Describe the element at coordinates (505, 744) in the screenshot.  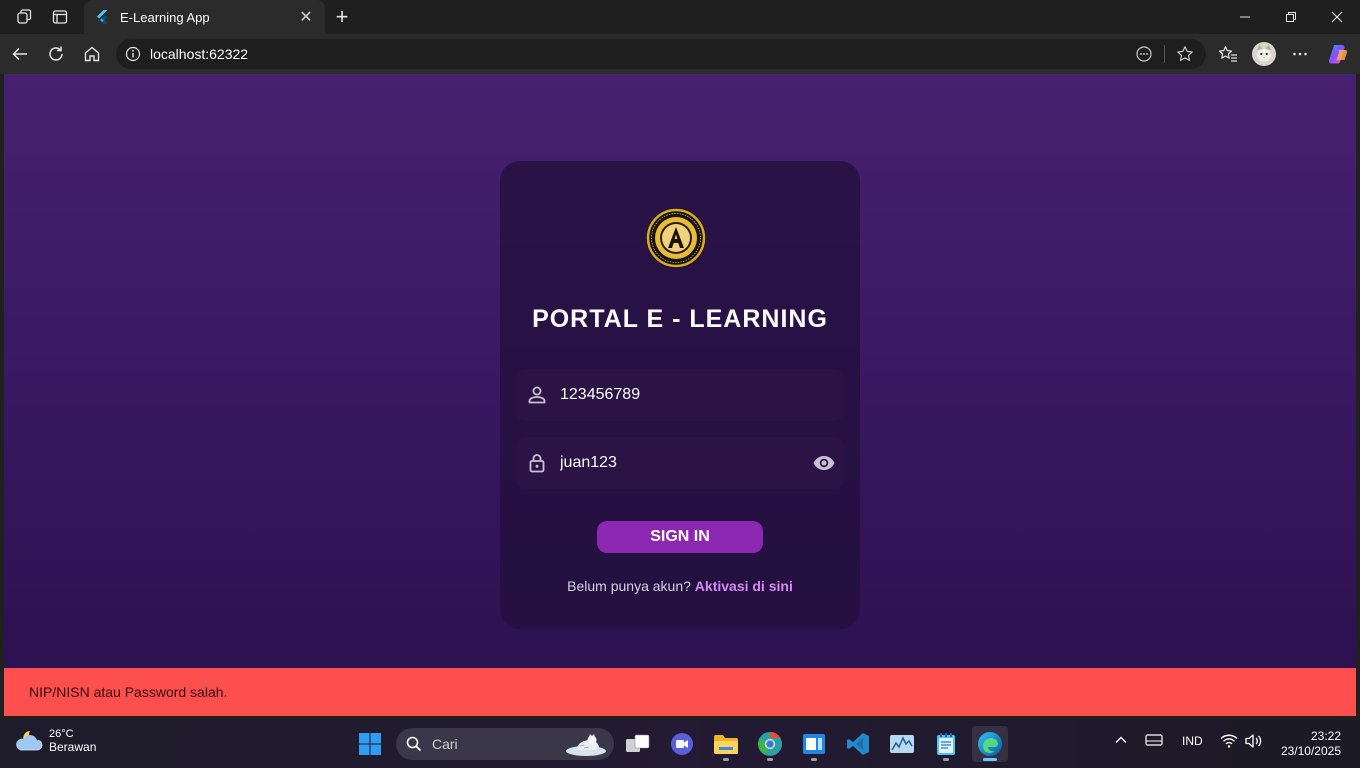
I see `taskbar-search: Cari` at that location.